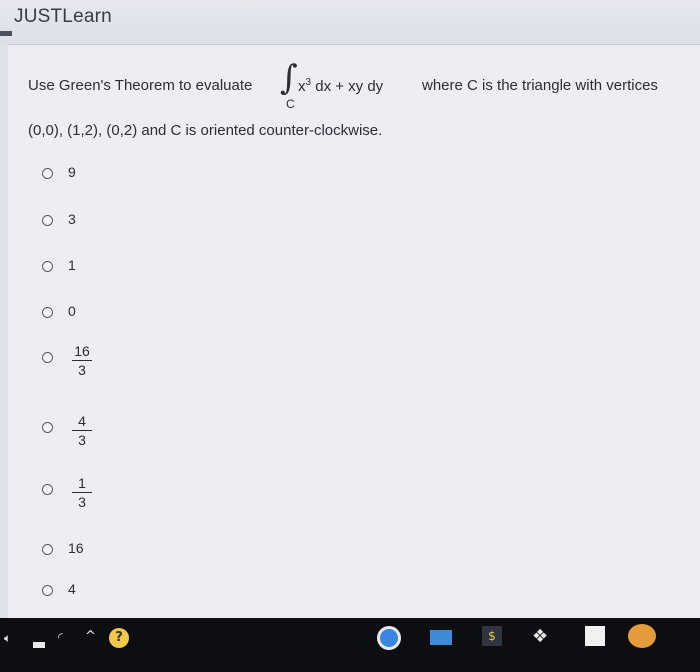 Image resolution: width=700 pixels, height=672 pixels. I want to click on option-label: 3, so click(72, 219).